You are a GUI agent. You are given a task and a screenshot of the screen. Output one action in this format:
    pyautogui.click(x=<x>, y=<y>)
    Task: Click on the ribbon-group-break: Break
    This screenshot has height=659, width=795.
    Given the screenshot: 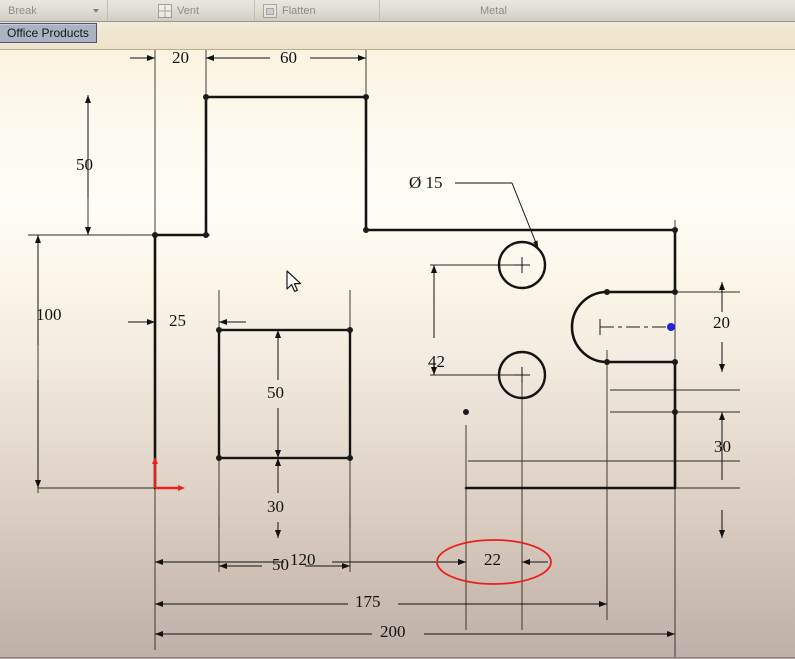 What is the action you would take?
    pyautogui.click(x=54, y=10)
    